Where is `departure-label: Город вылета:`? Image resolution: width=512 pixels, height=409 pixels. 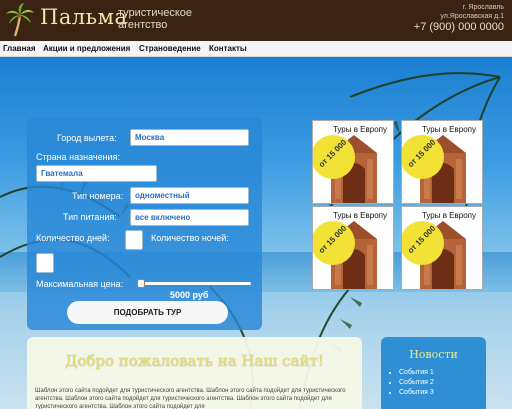 departure-label: Город вылета: is located at coordinates (87, 138).